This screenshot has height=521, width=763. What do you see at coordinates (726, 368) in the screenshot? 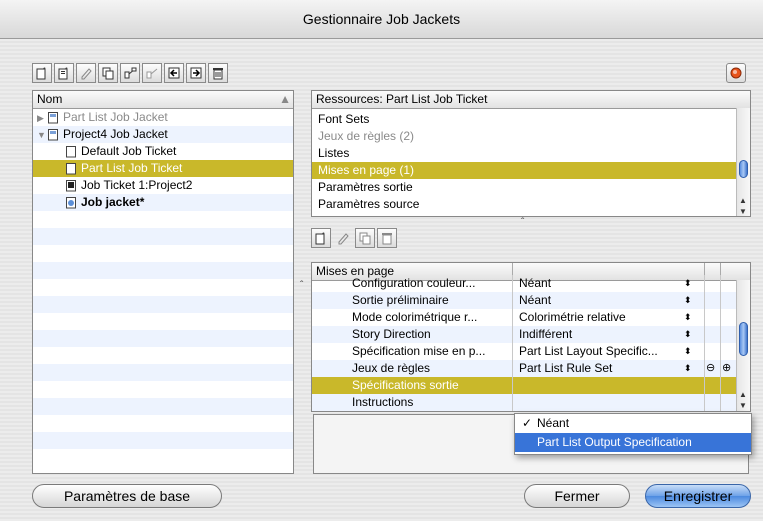
I see `add-circle-icon: ⊕` at bounding box center [726, 368].